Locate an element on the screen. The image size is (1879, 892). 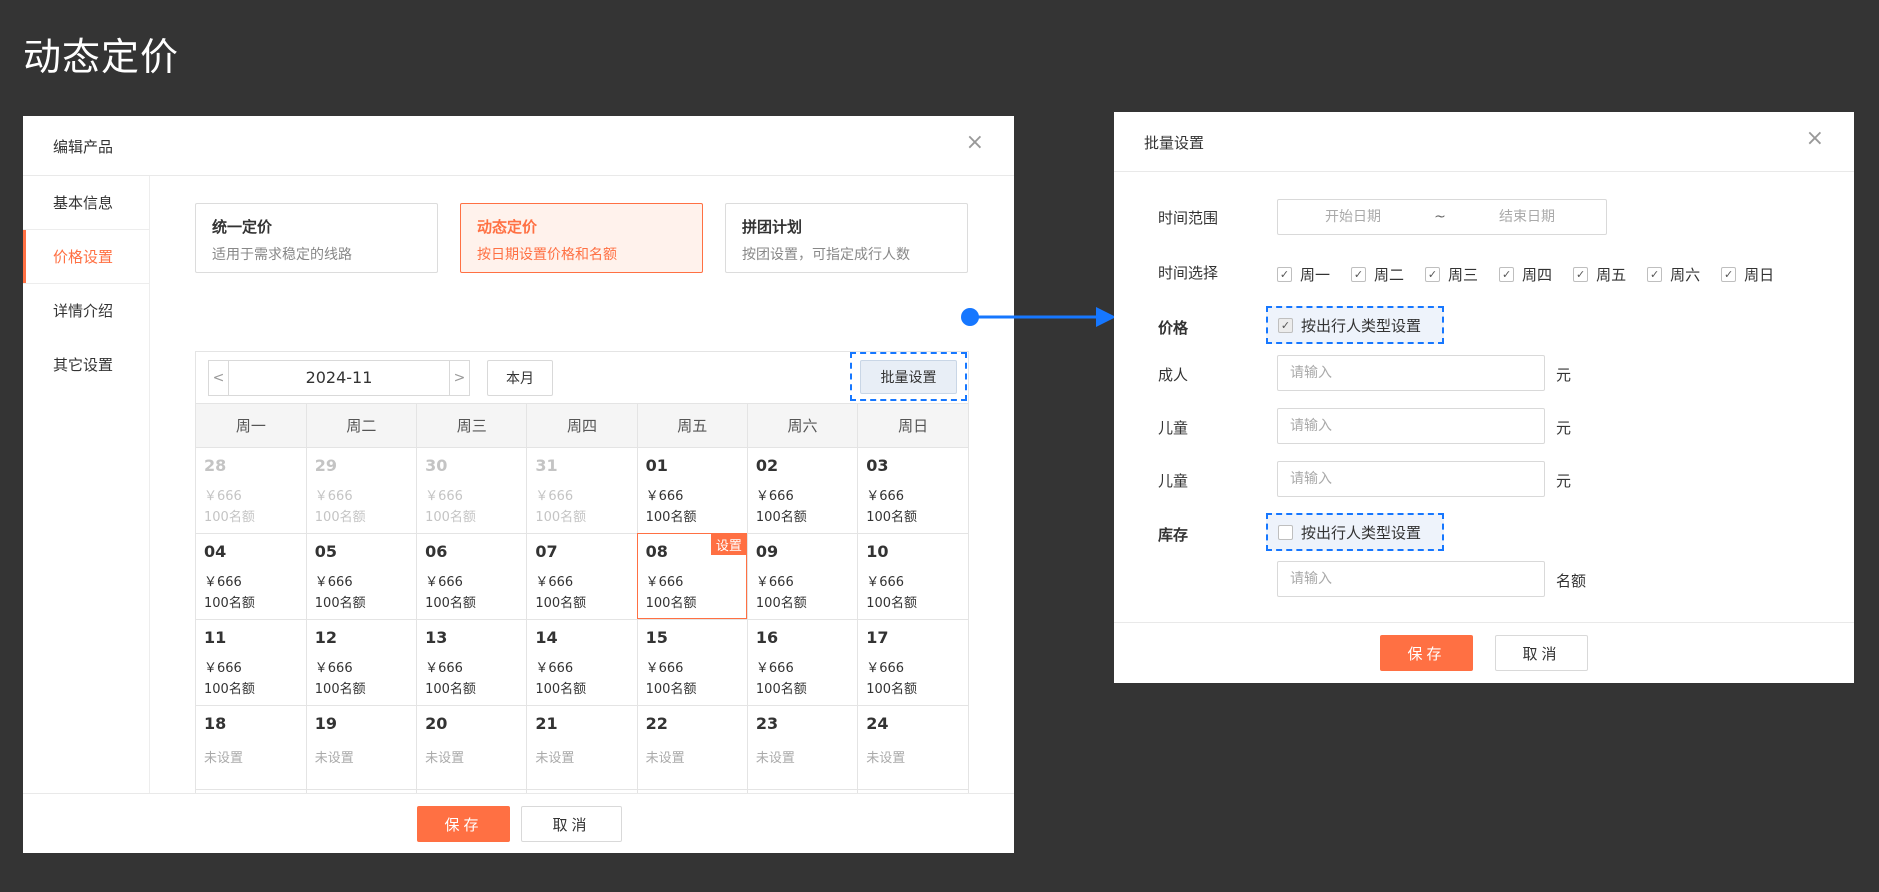
dialog-title: 批量设置 is located at coordinates (1174, 143).